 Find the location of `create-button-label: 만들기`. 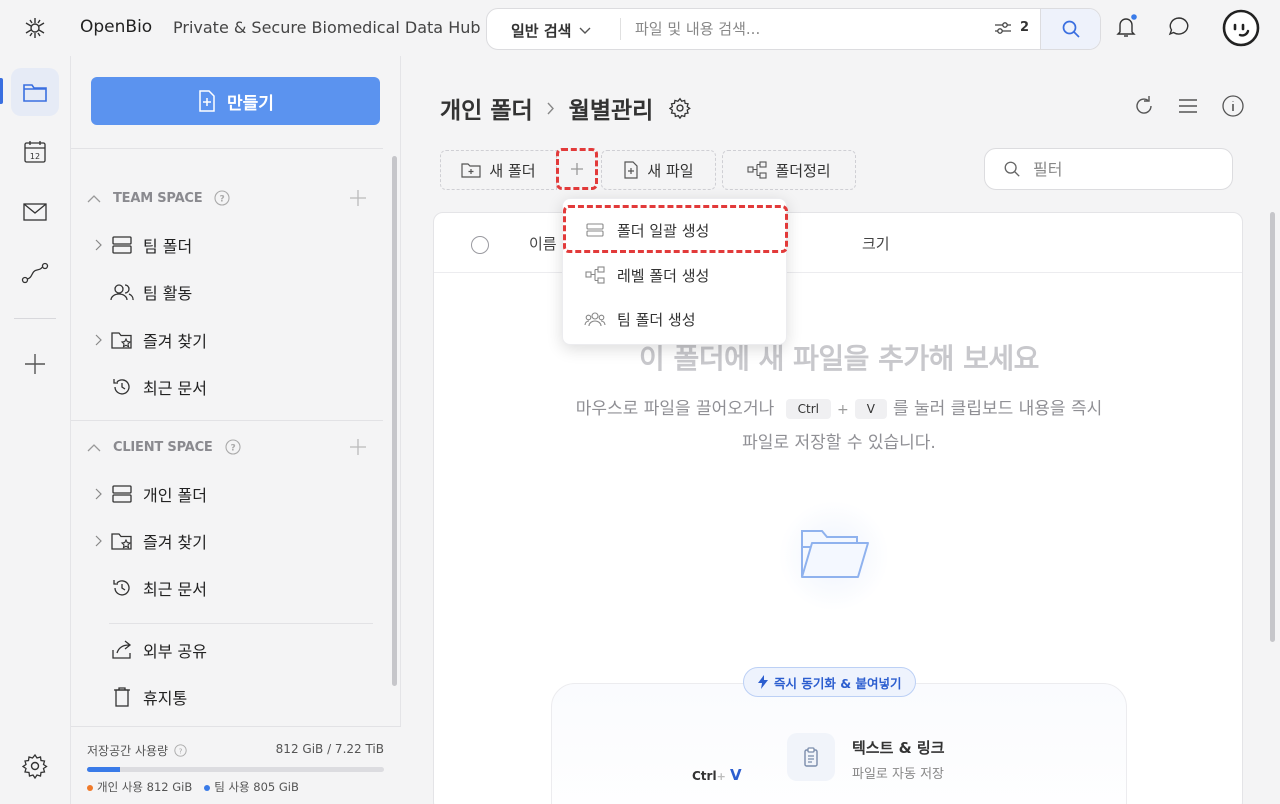

create-button-label: 만들기 is located at coordinates (250, 103).